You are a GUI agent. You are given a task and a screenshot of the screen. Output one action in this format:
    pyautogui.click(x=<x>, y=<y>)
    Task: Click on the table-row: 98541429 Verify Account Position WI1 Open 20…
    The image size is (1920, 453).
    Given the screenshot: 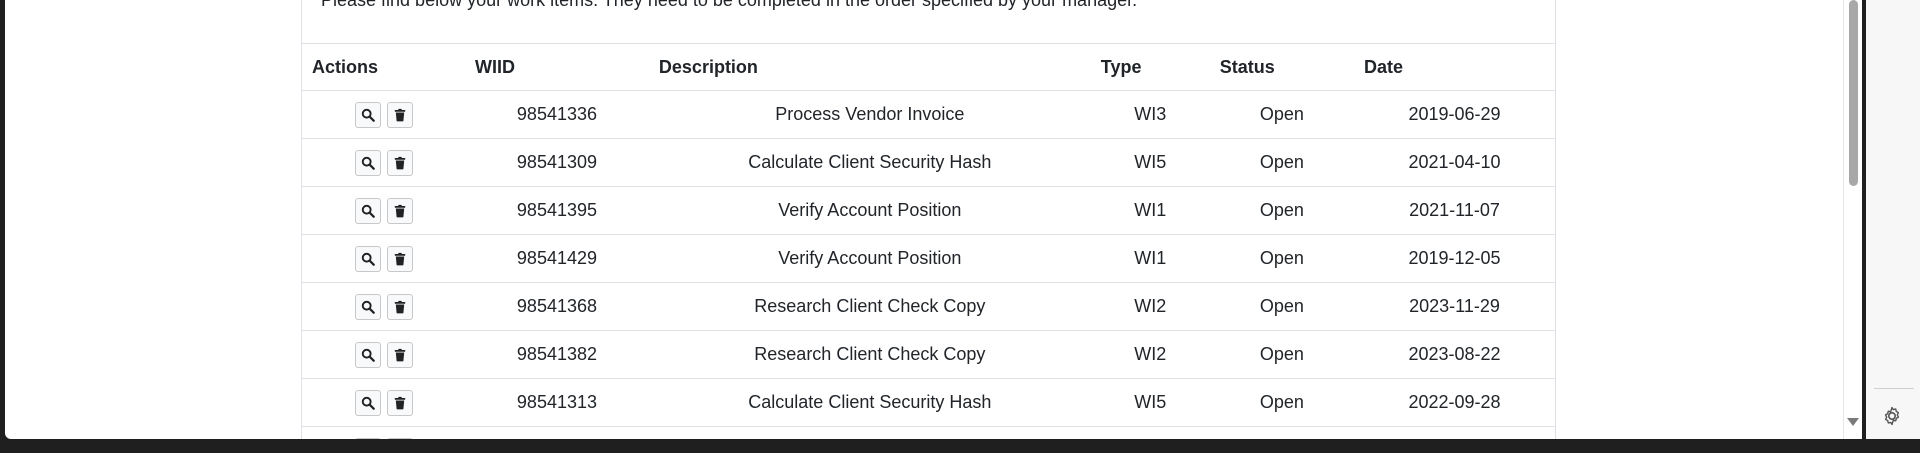 What is the action you would take?
    pyautogui.click(x=928, y=258)
    